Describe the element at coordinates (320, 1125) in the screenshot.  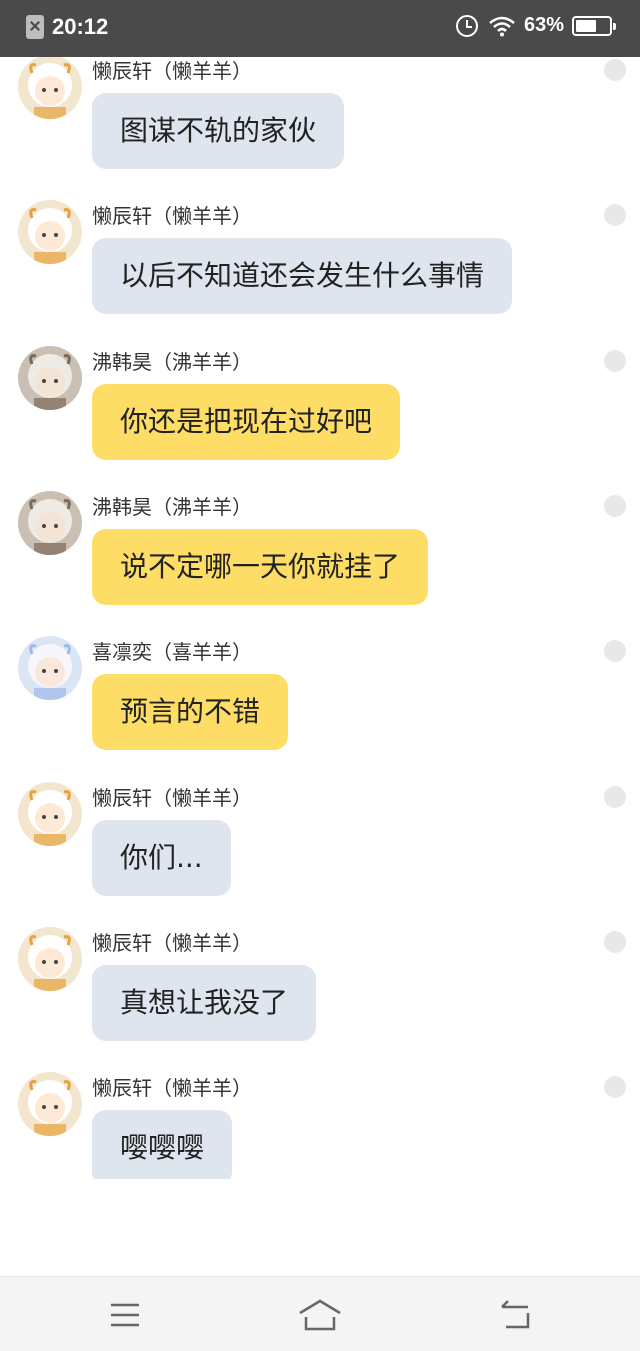
I see `chat-message: 懒辰轩（懒羊羊） 嘤嘤嘤` at that location.